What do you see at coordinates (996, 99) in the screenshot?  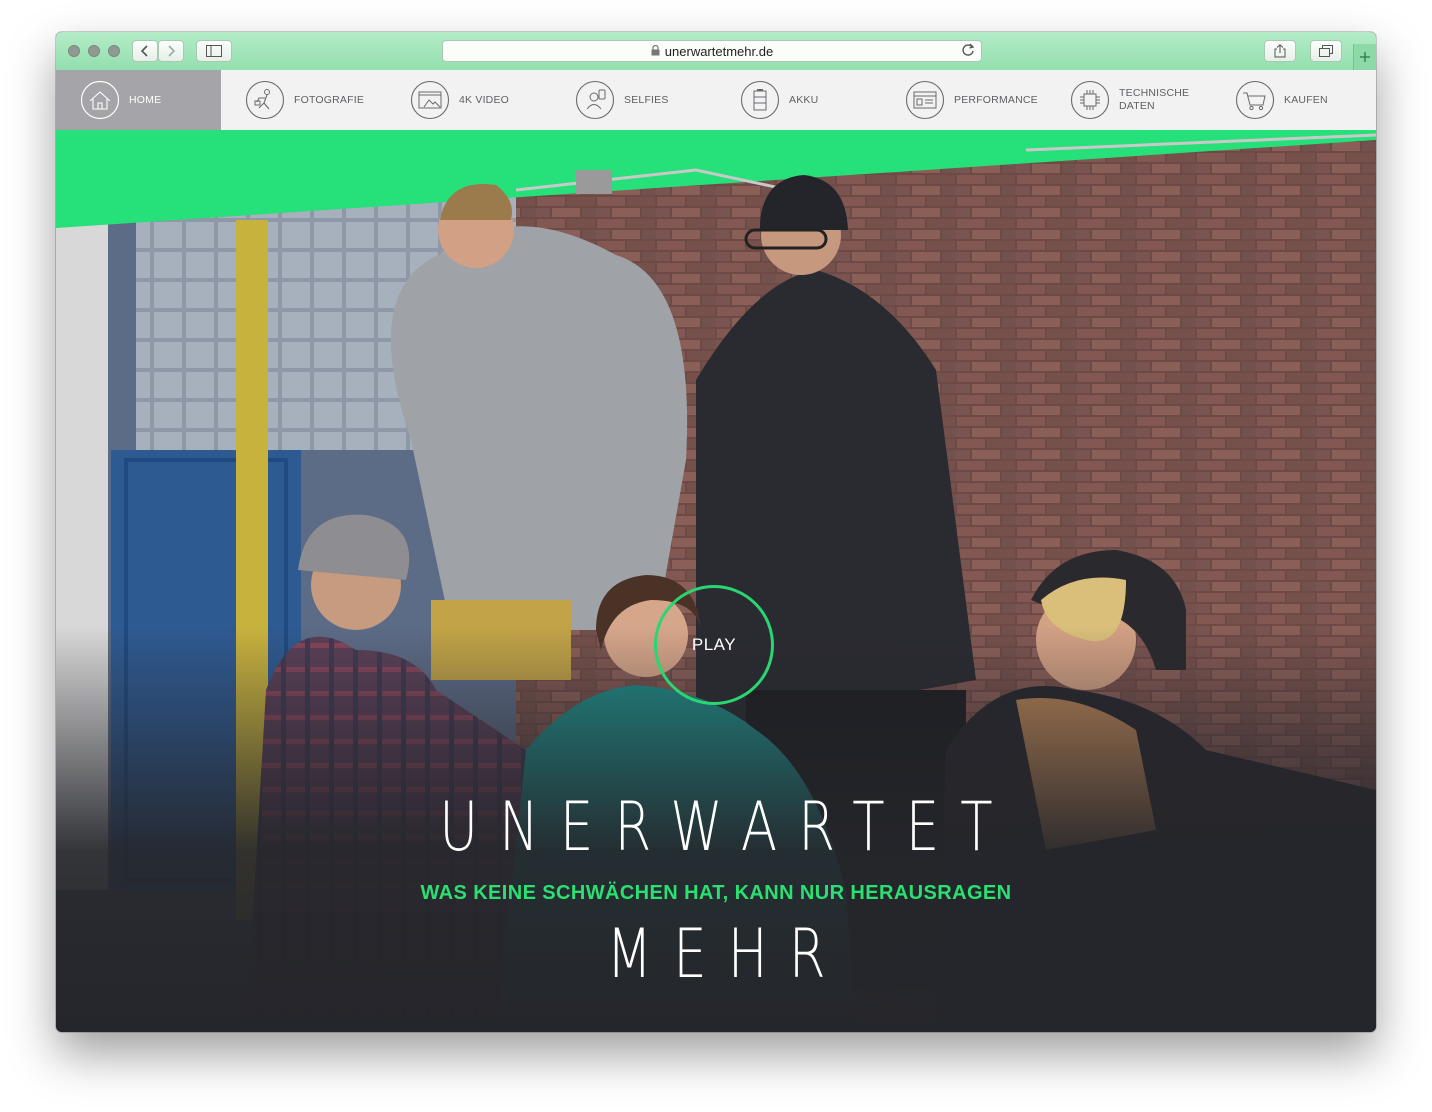 I see `nav-label-performance: PERFORMANCE` at bounding box center [996, 99].